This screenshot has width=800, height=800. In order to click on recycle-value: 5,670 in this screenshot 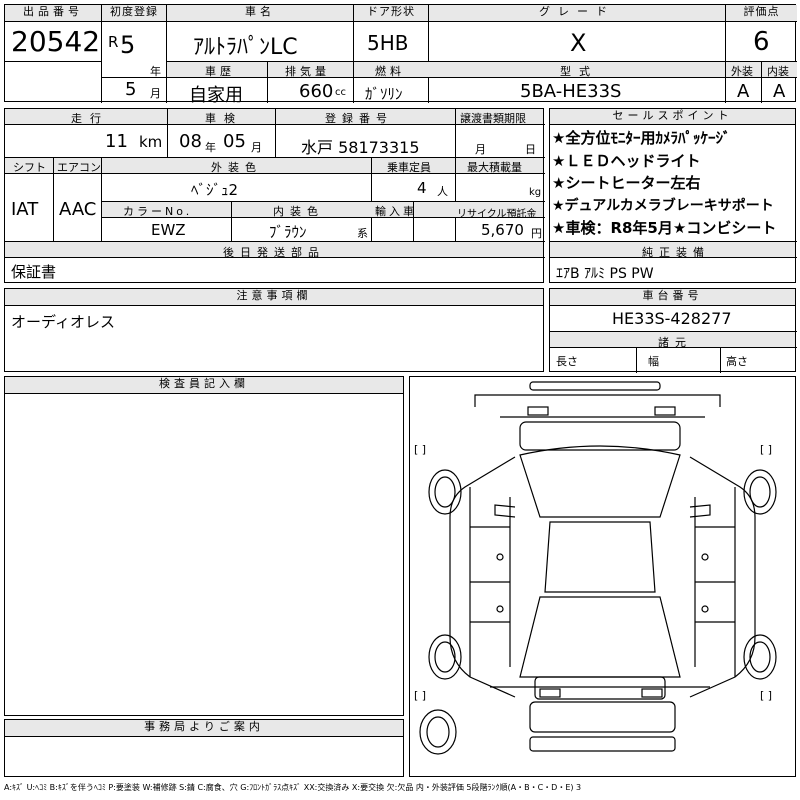, I will do `click(502, 230)`.